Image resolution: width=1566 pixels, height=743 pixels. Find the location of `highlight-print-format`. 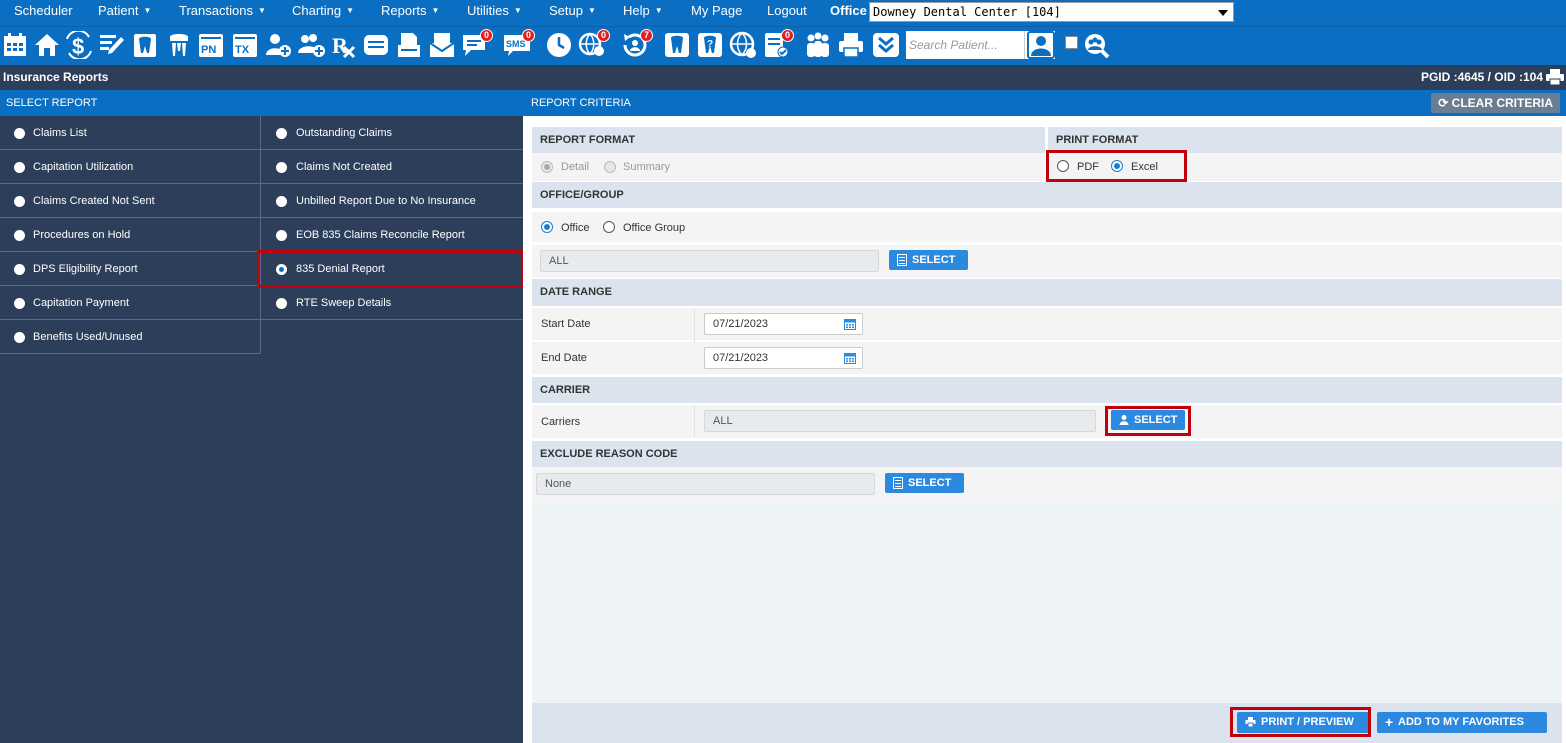

highlight-print-format is located at coordinates (1116, 166).